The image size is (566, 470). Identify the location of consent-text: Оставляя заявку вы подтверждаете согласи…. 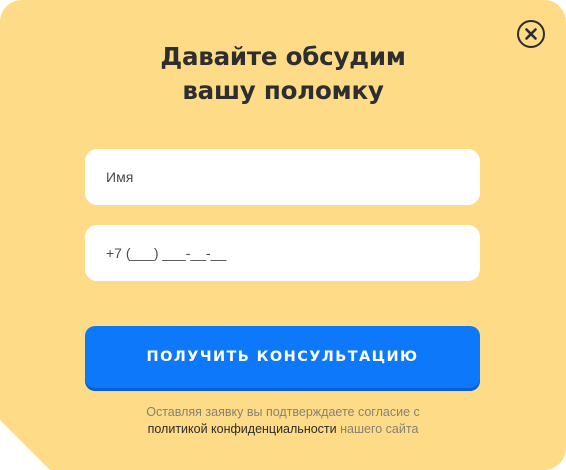
(283, 421).